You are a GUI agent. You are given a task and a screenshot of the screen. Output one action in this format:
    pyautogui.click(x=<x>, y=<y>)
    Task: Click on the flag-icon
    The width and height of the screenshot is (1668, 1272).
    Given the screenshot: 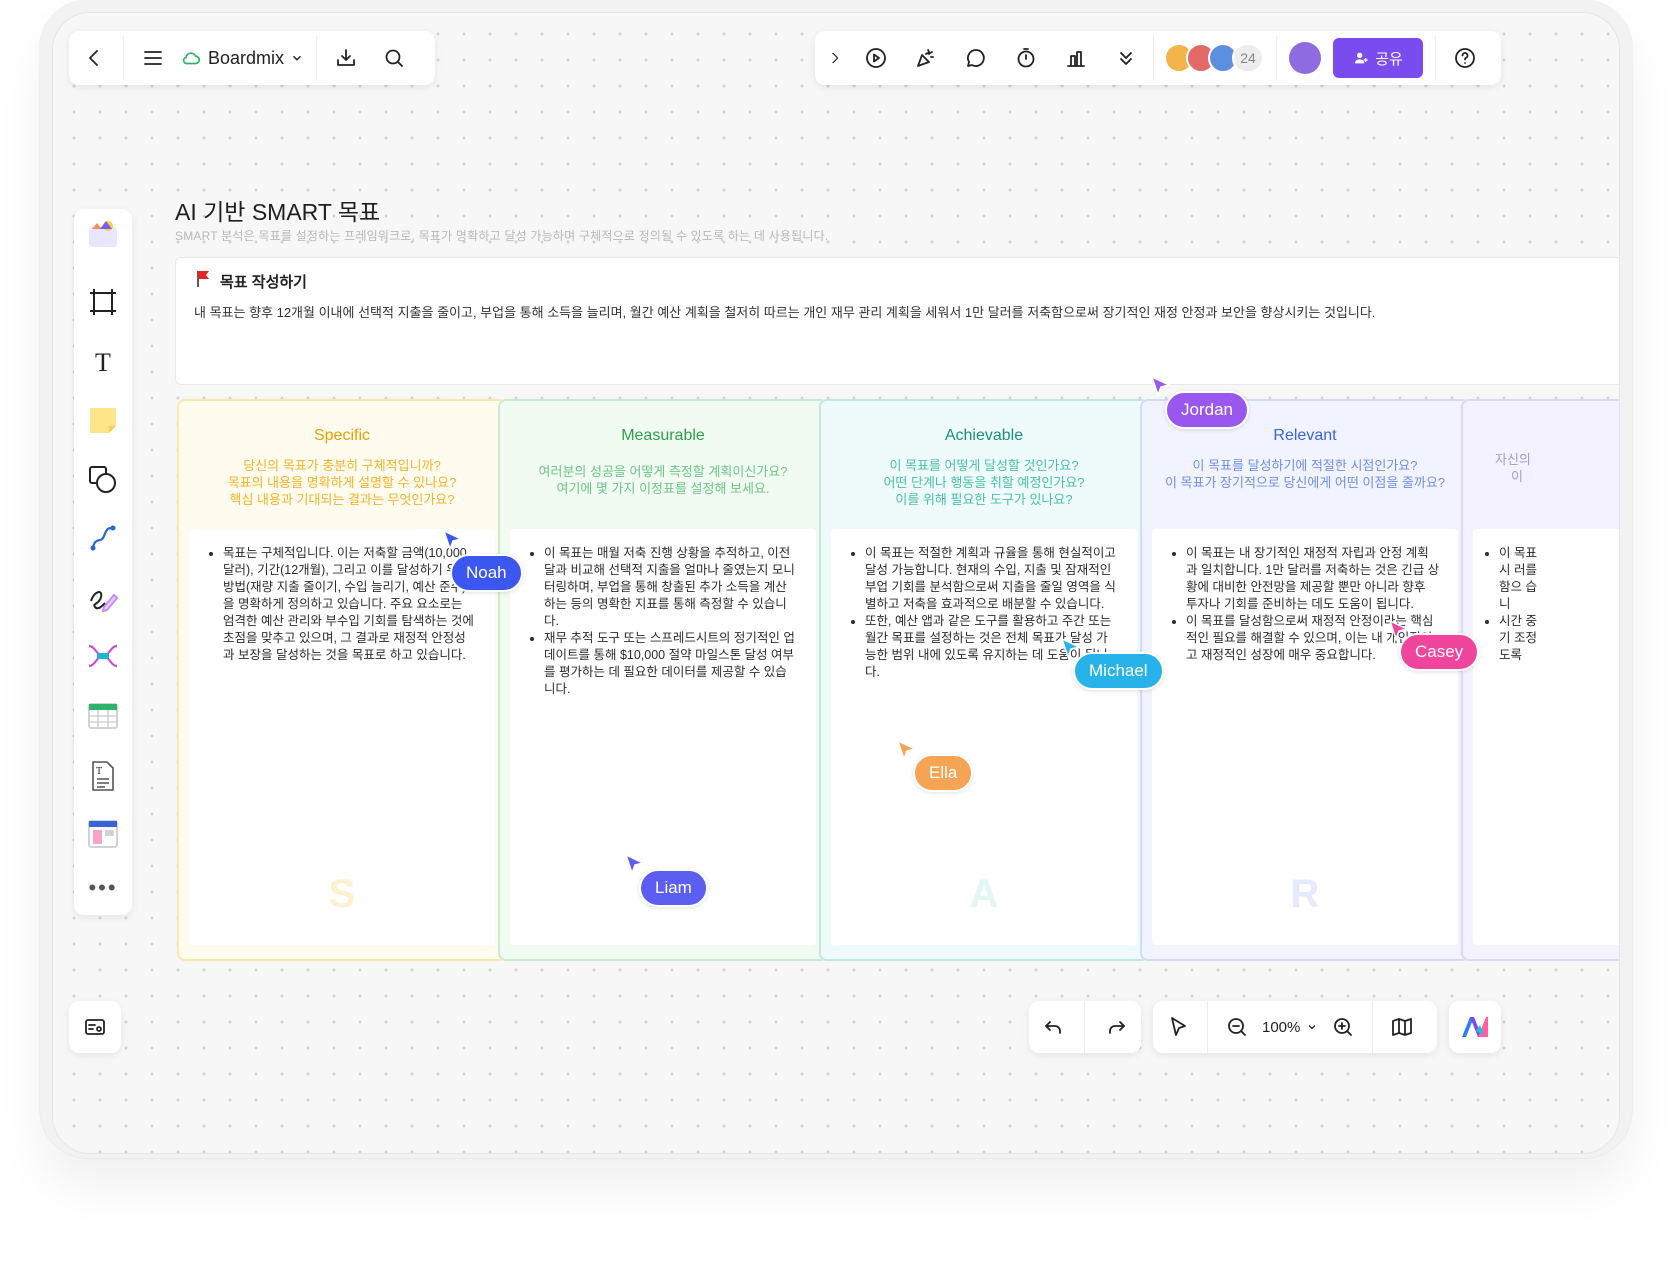 What is the action you would take?
    pyautogui.click(x=203, y=281)
    